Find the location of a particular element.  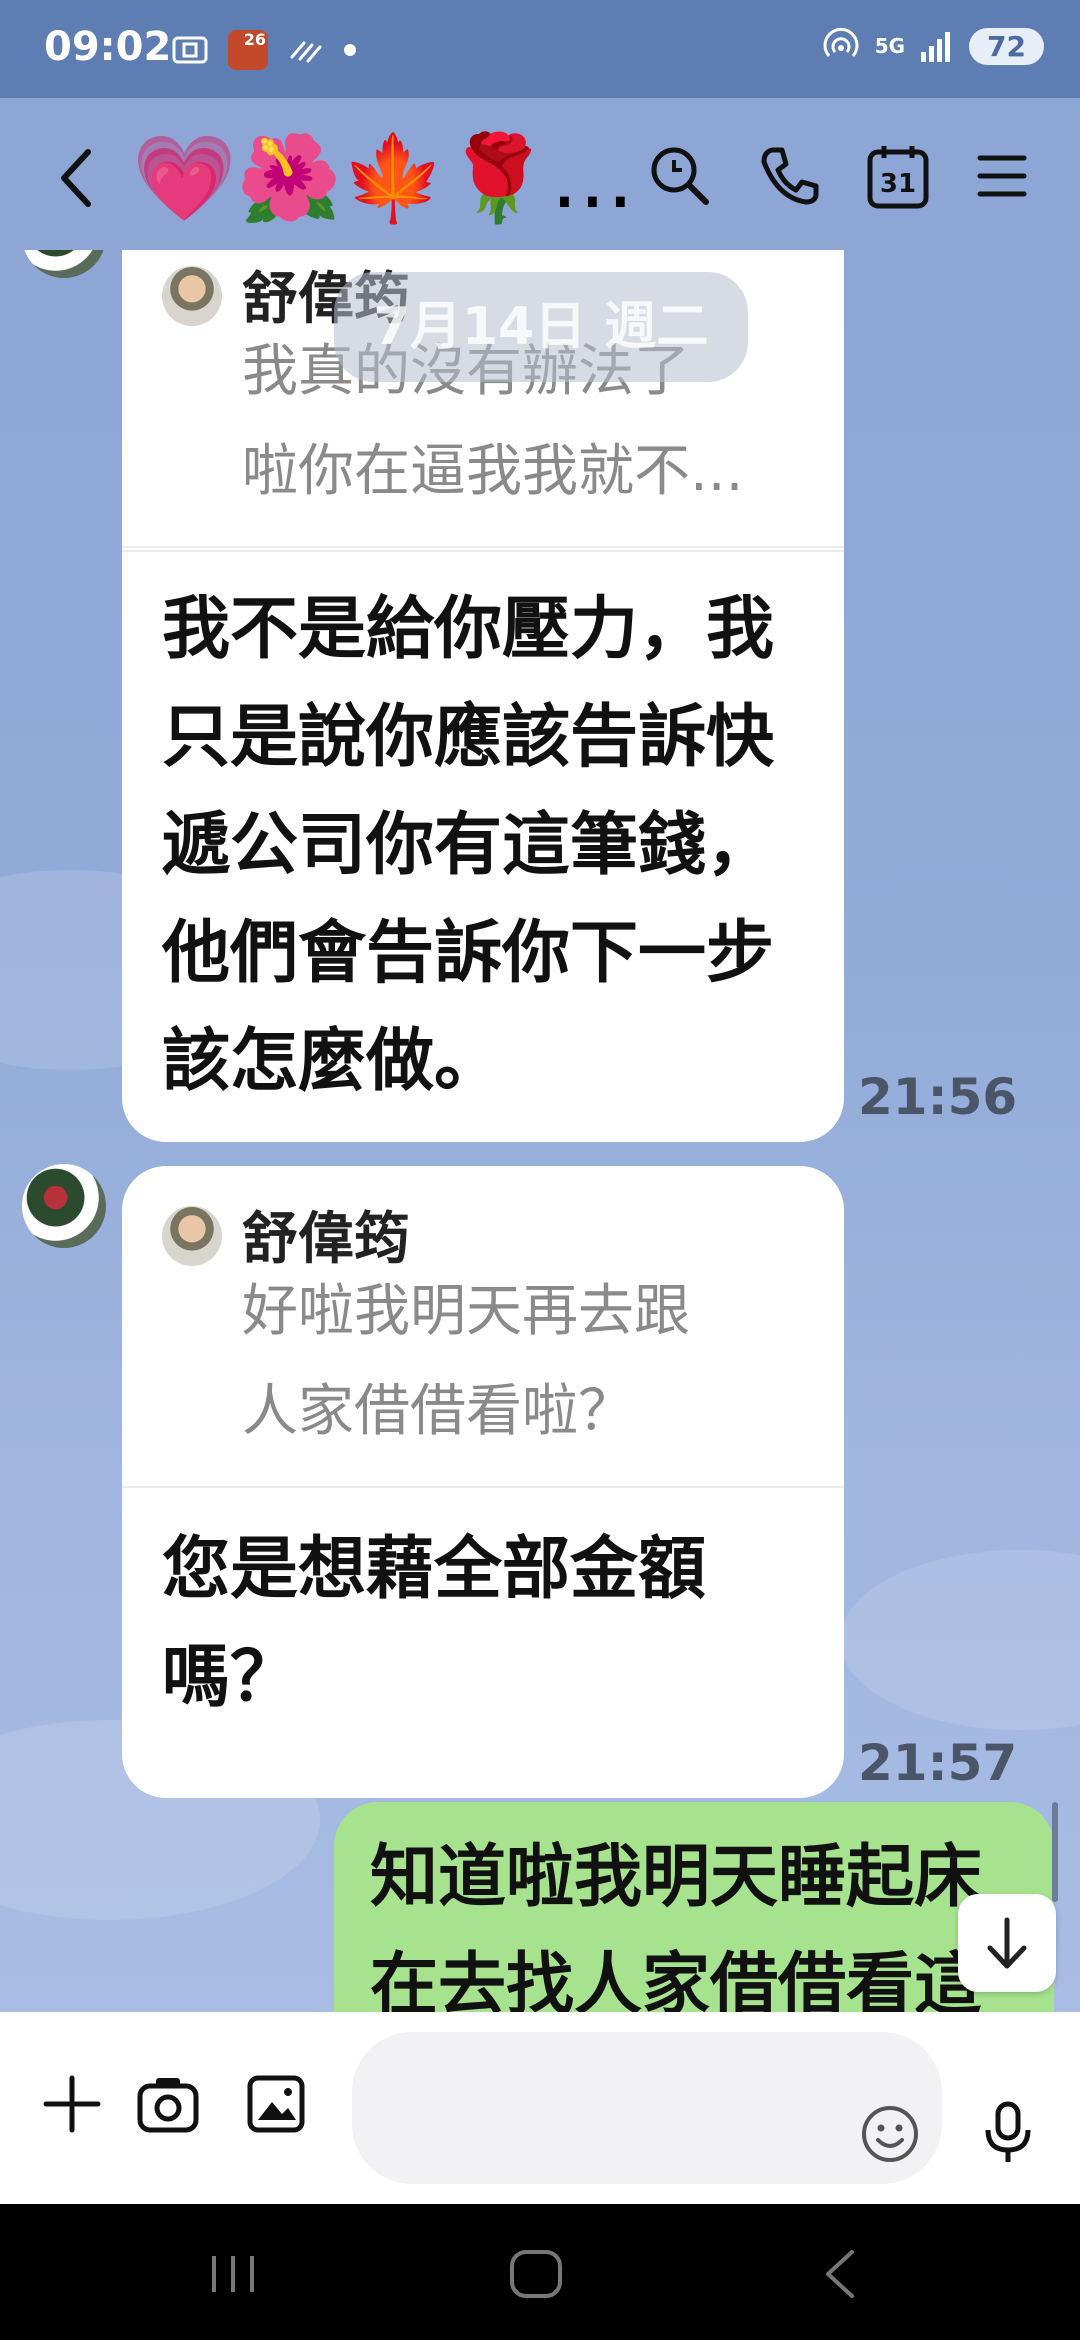

scroll-to-bottom-button is located at coordinates (1007, 1943).